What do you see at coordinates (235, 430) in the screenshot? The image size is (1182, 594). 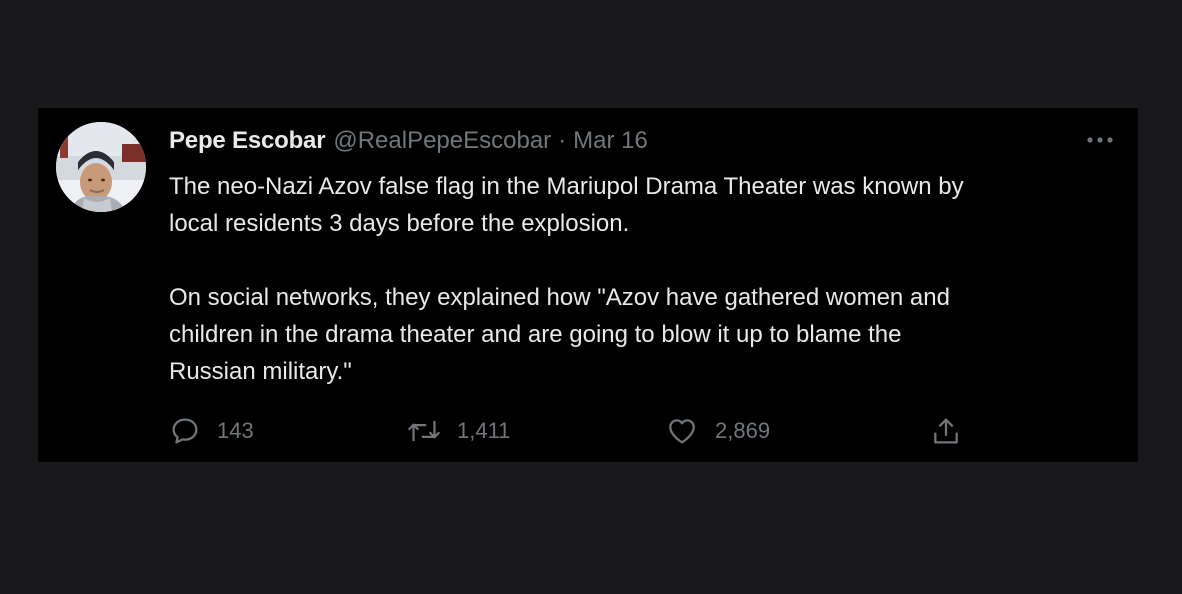 I see `reply-count: 143` at bounding box center [235, 430].